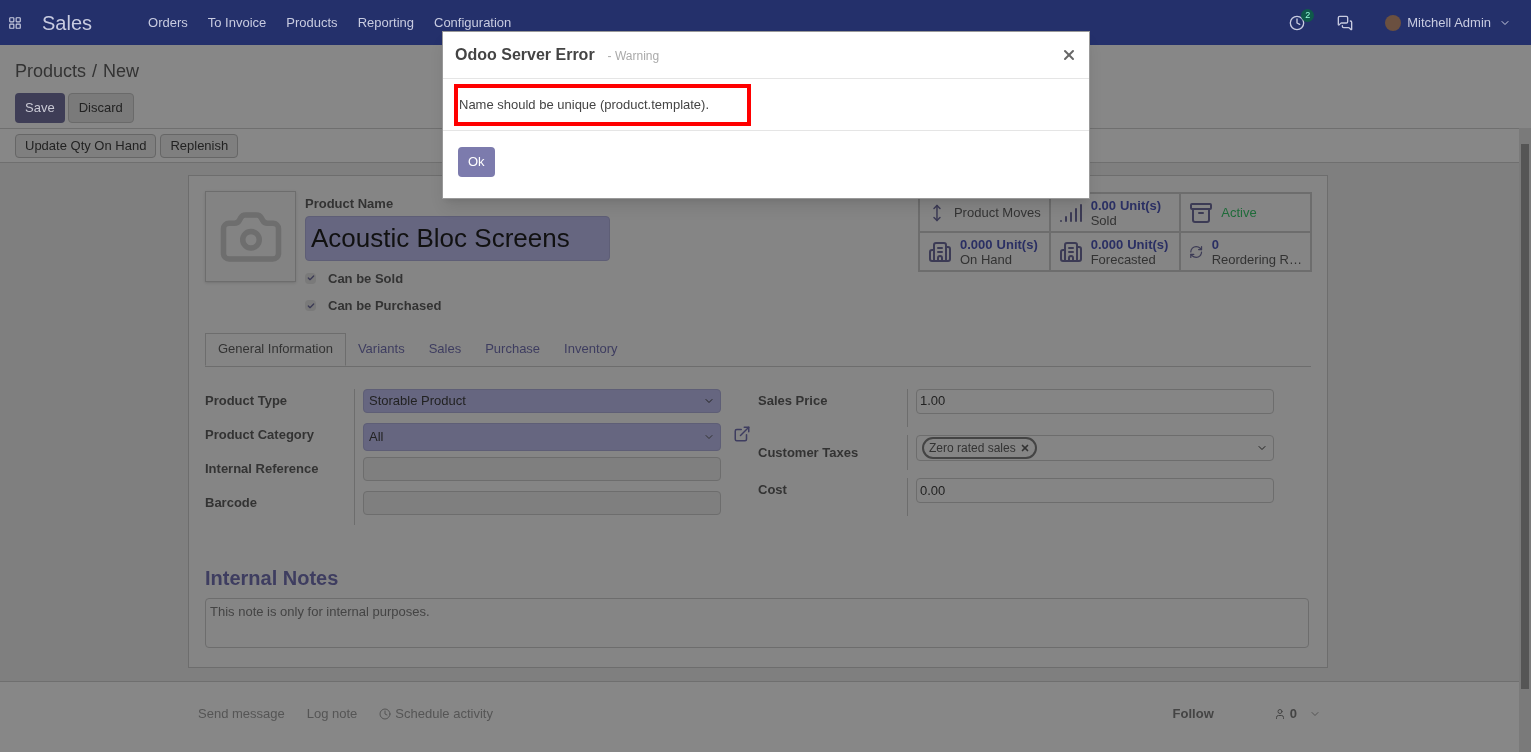 The image size is (1531, 752). I want to click on followers-button: 0, so click(1285, 714).